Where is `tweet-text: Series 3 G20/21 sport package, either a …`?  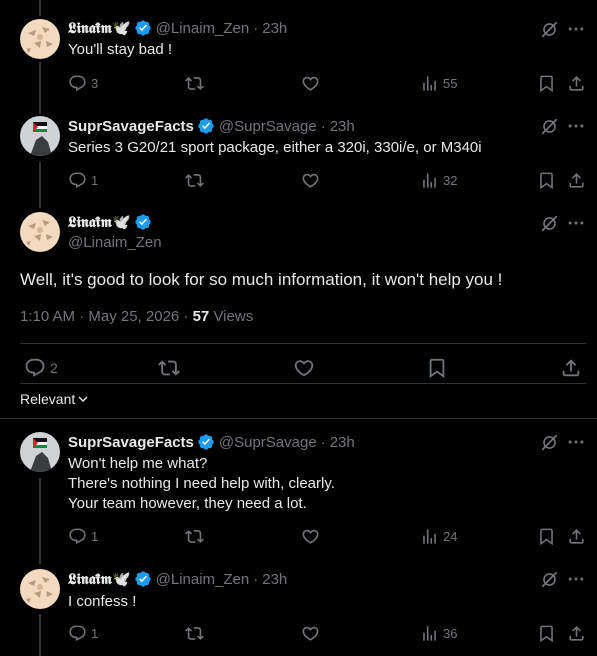
tweet-text: Series 3 G20/21 sport package, either a … is located at coordinates (275, 147).